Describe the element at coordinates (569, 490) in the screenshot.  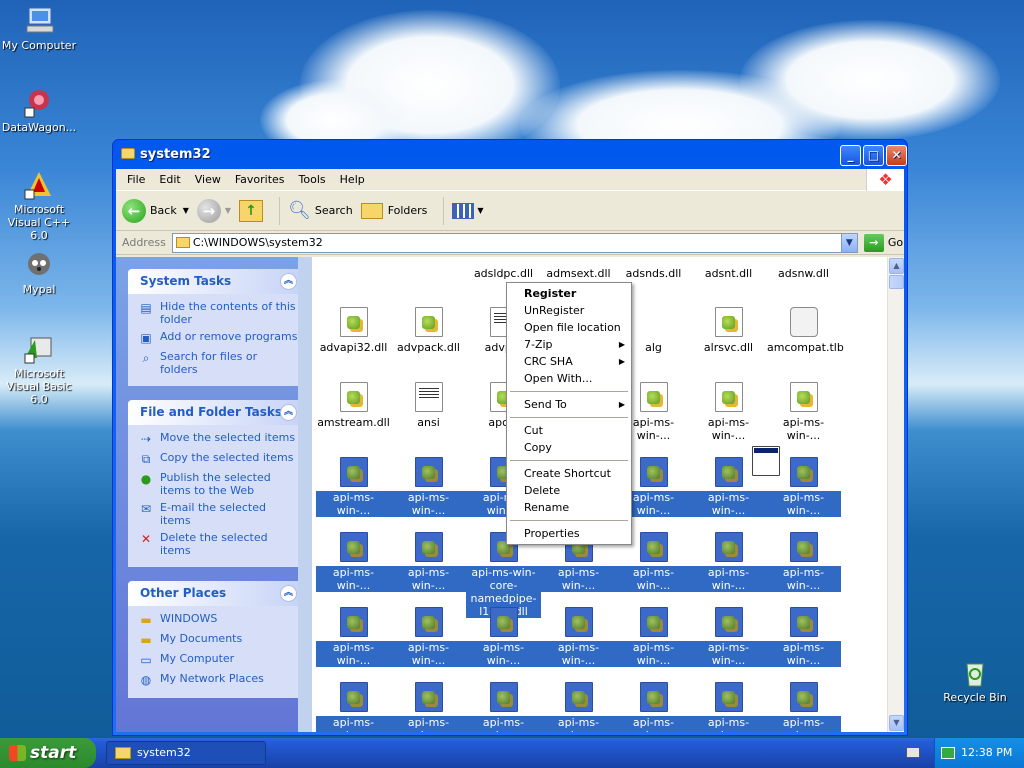
I see `context-menu-item-delete: Delete` at that location.